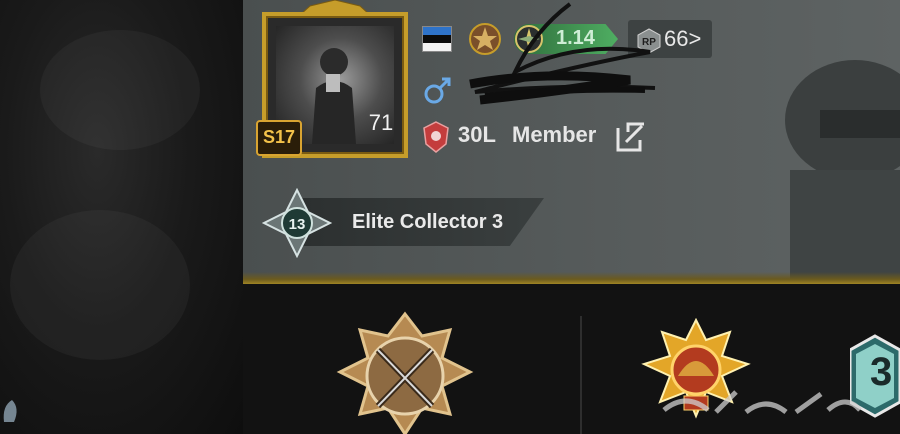 This screenshot has height=434, width=900. What do you see at coordinates (842, 170) in the screenshot?
I see `character-silhouette` at bounding box center [842, 170].